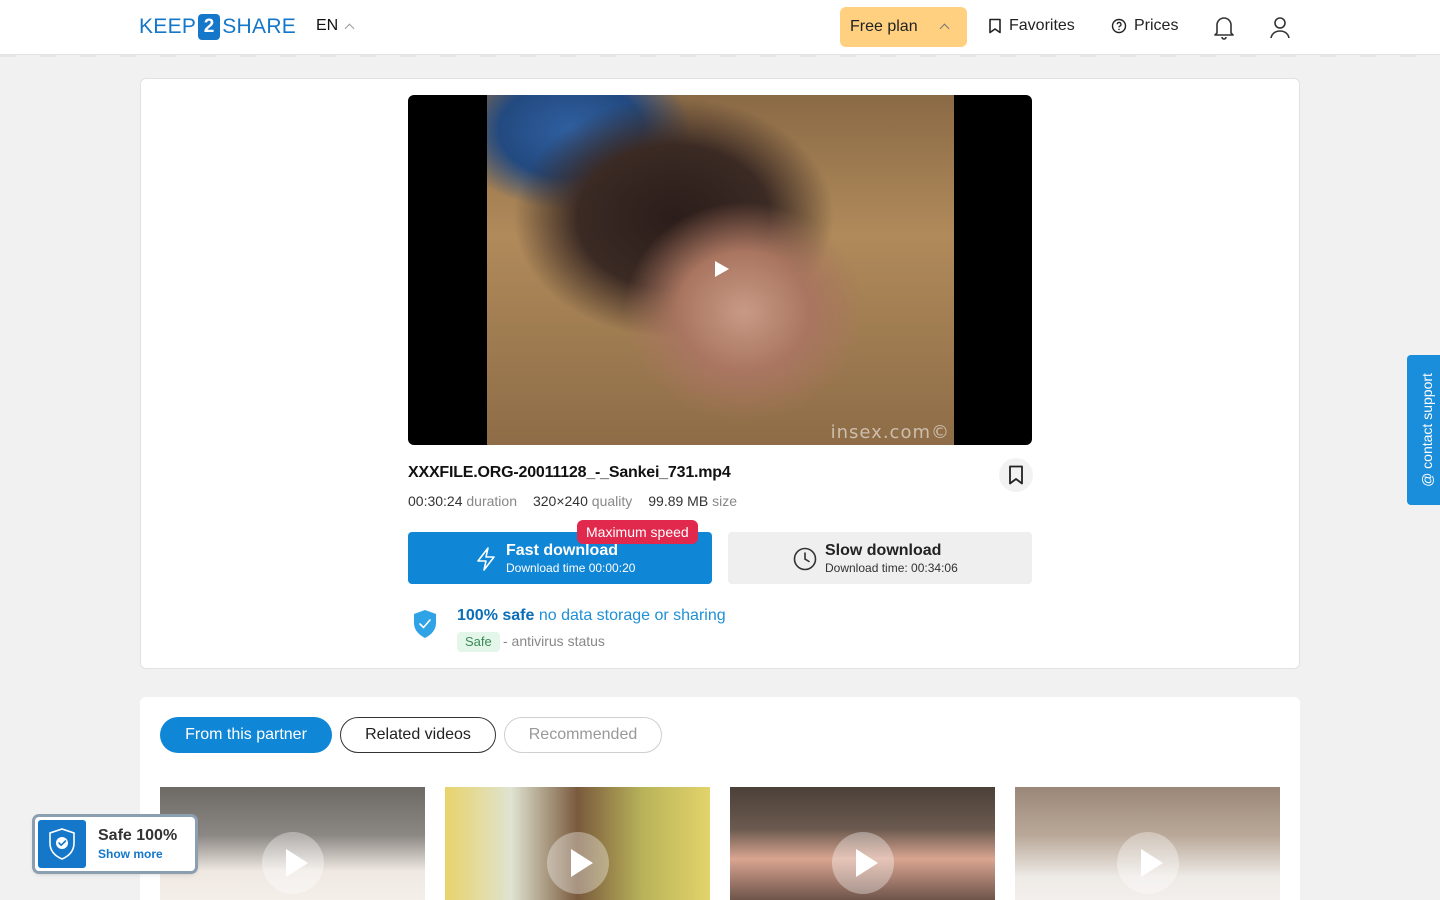 Image resolution: width=1440 pixels, height=900 pixels. What do you see at coordinates (1427, 430) in the screenshot?
I see `contact-support-label: @ contact support` at bounding box center [1427, 430].